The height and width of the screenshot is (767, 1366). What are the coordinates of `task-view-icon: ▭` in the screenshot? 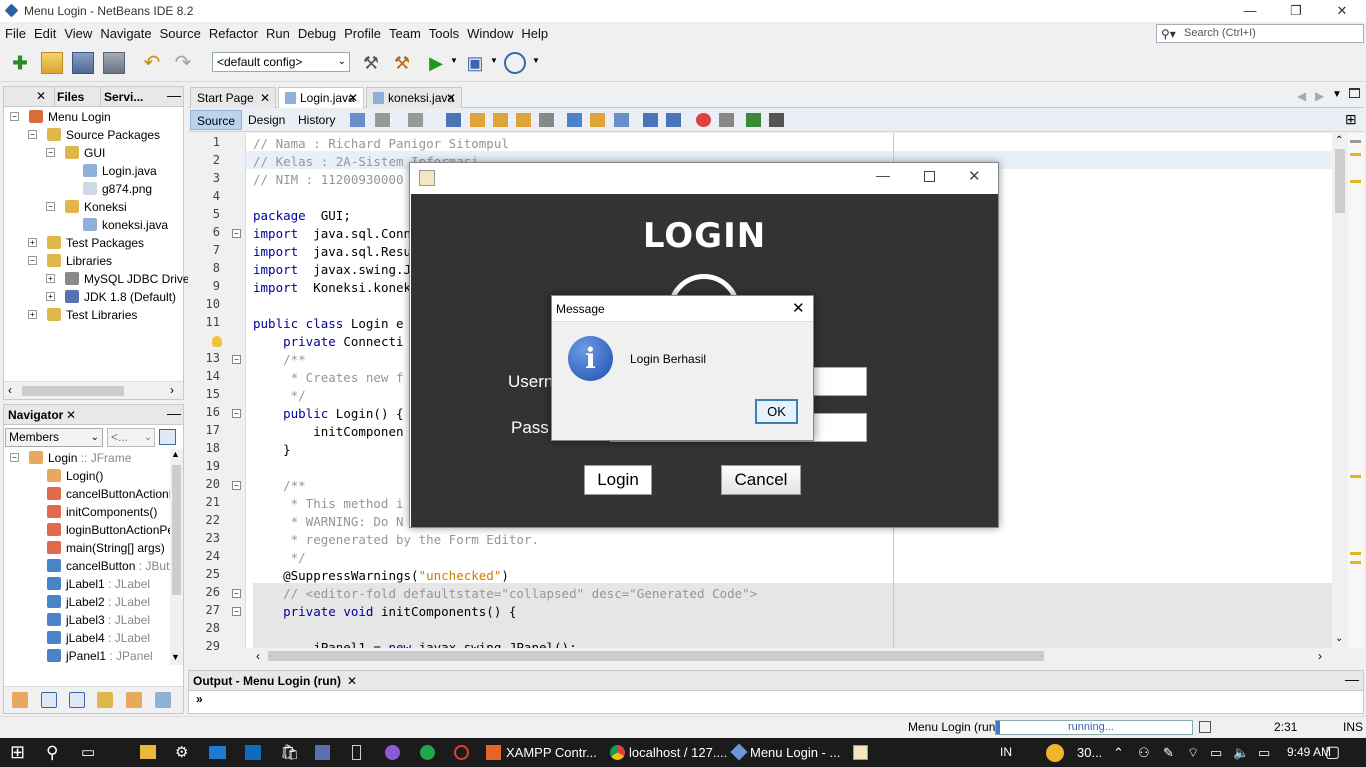 It's located at (88, 752).